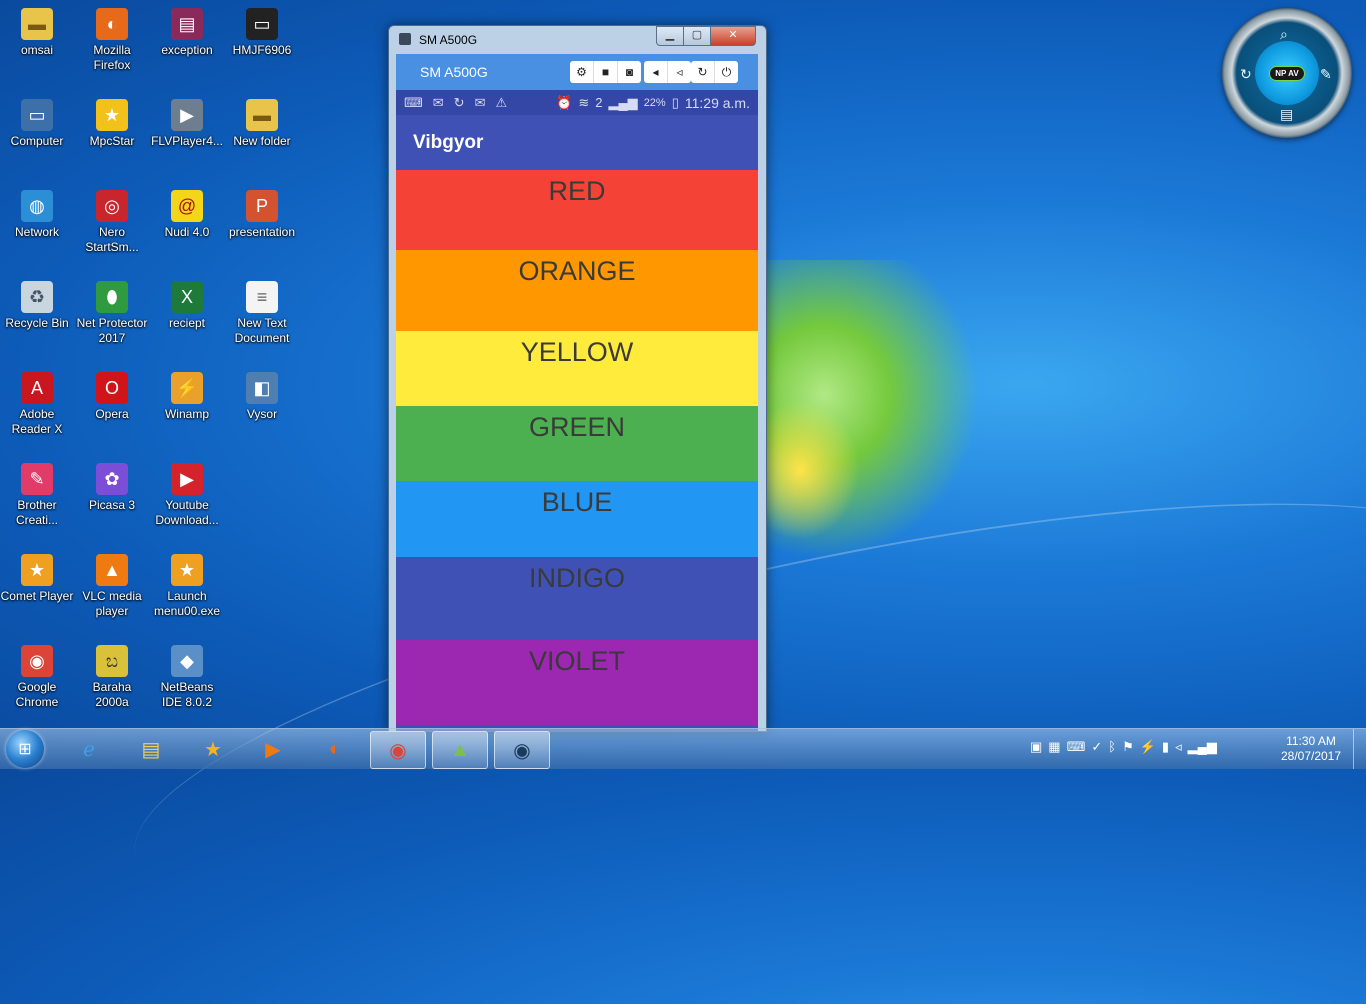 Image resolution: width=1366 pixels, height=1004 pixels. What do you see at coordinates (112, 603) in the screenshot?
I see `desktop-icon-label: VLC media player` at bounding box center [112, 603].